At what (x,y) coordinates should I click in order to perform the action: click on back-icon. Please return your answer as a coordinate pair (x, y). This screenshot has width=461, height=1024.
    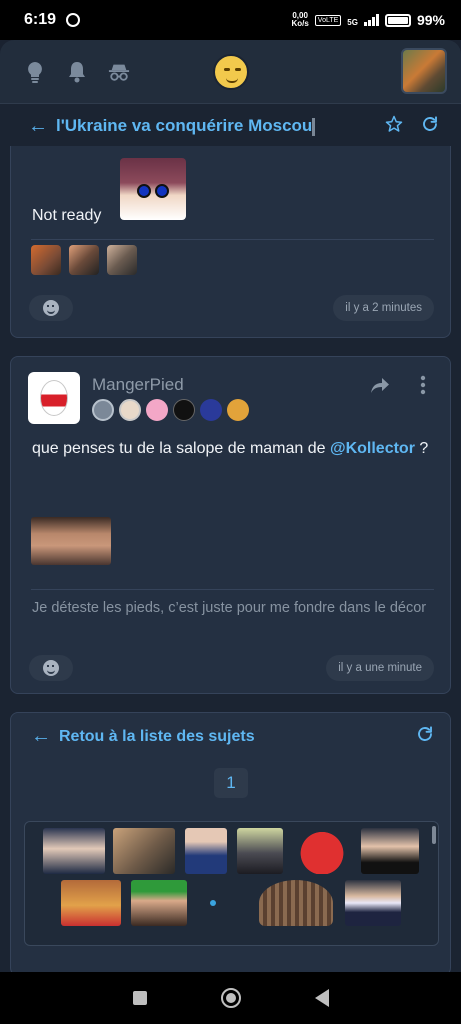
    Looking at the image, I should click on (321, 998).